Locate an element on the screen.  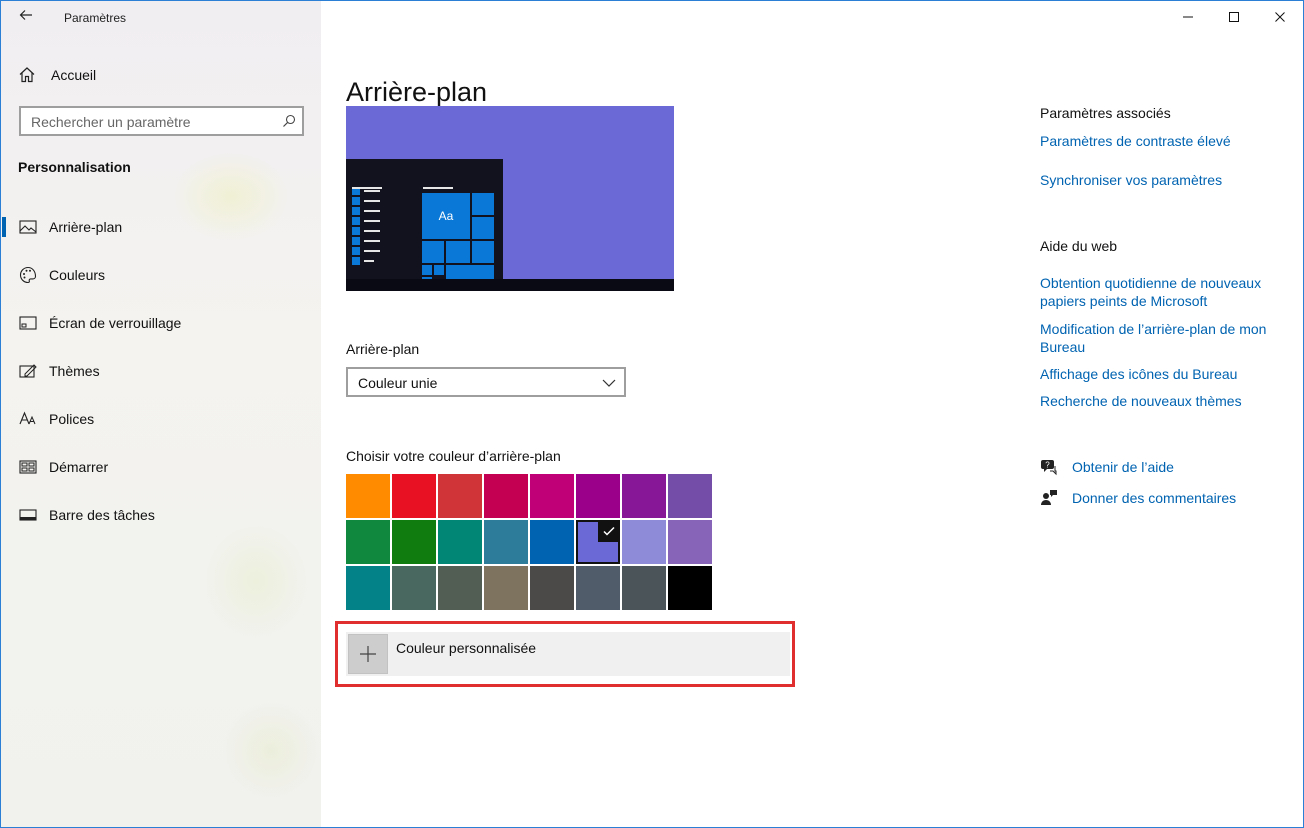
sidebar-item-start: Démarrer is located at coordinates (161, 475).